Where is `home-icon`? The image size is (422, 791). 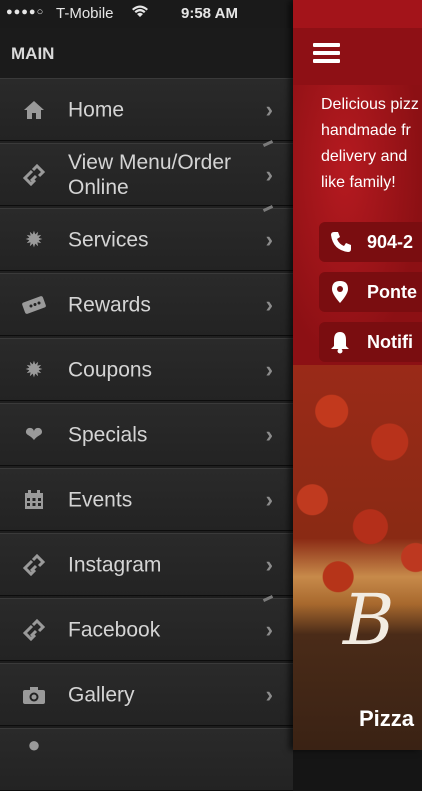
home-icon is located at coordinates (34, 110).